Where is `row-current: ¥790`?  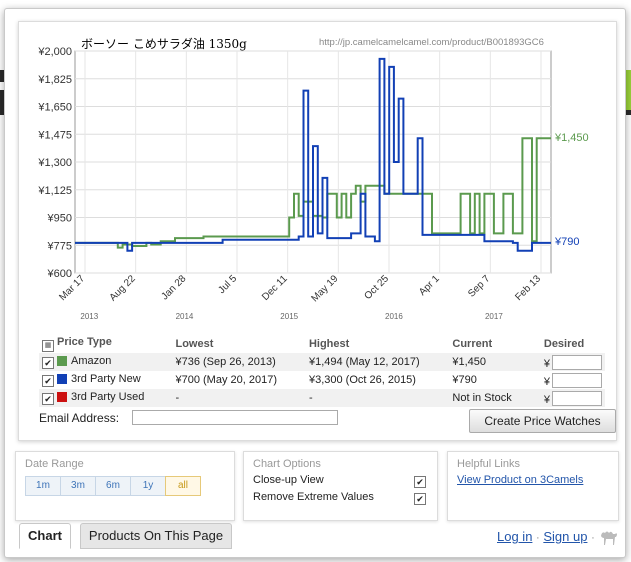
row-current: ¥790 is located at coordinates (464, 380).